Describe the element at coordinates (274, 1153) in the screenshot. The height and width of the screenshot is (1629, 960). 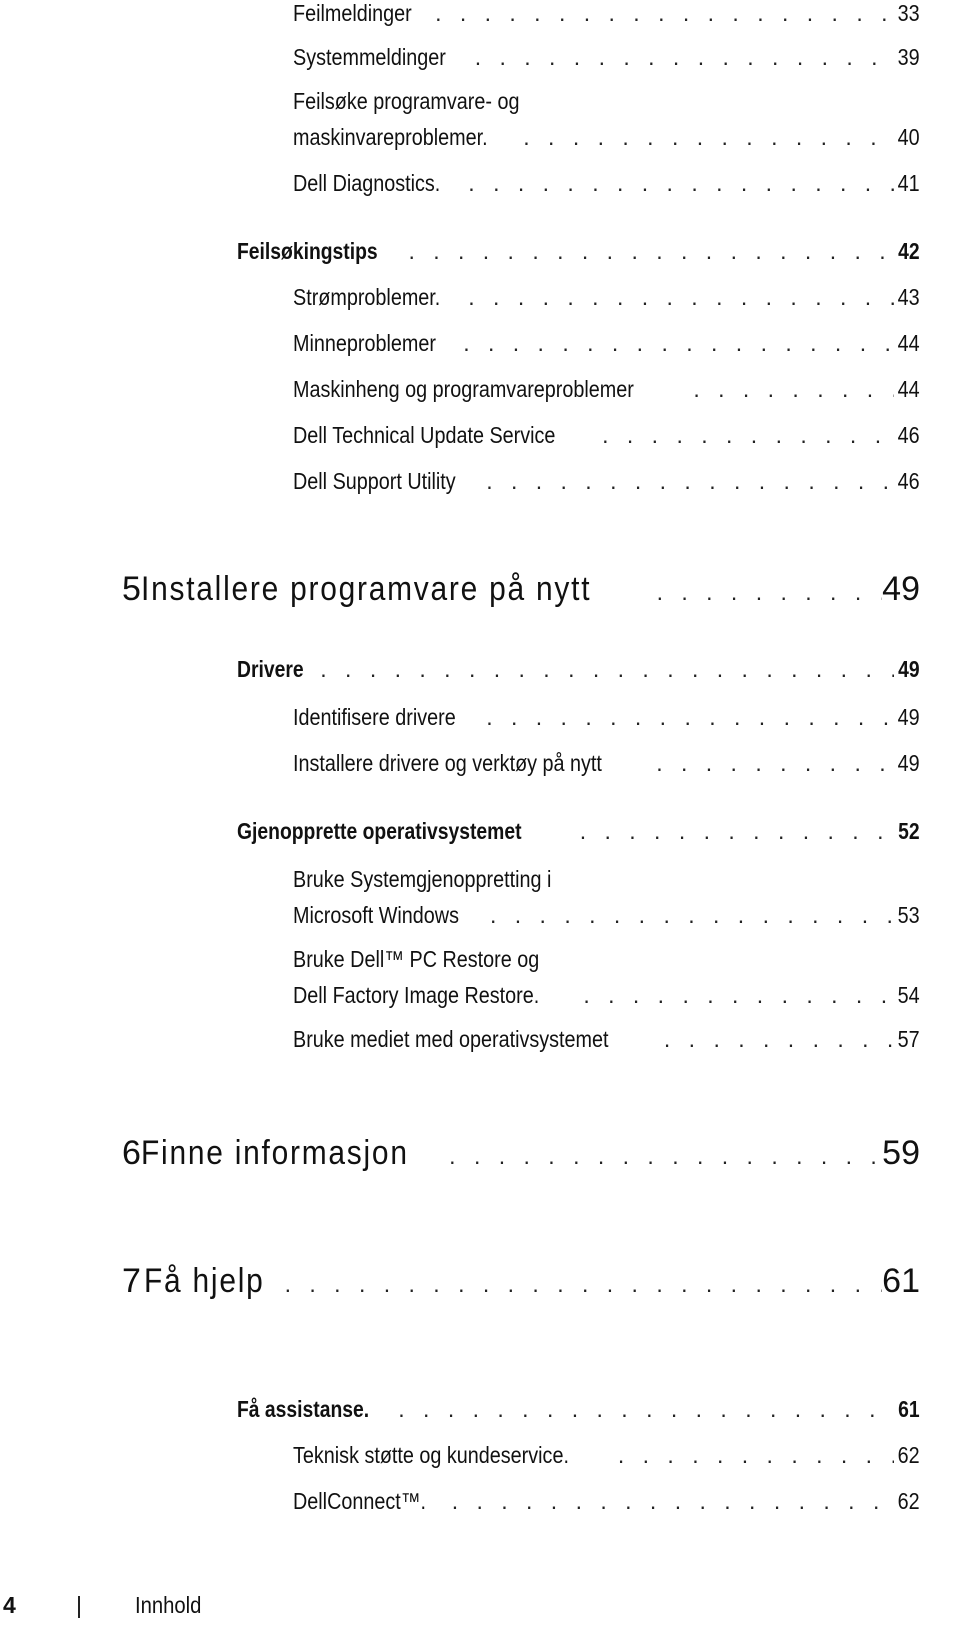
I see `toc-chapter-title: Finne informasjon` at that location.